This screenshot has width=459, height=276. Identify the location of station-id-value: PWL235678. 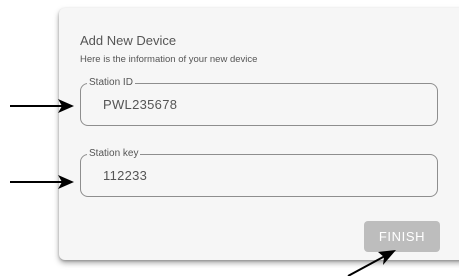
(140, 104).